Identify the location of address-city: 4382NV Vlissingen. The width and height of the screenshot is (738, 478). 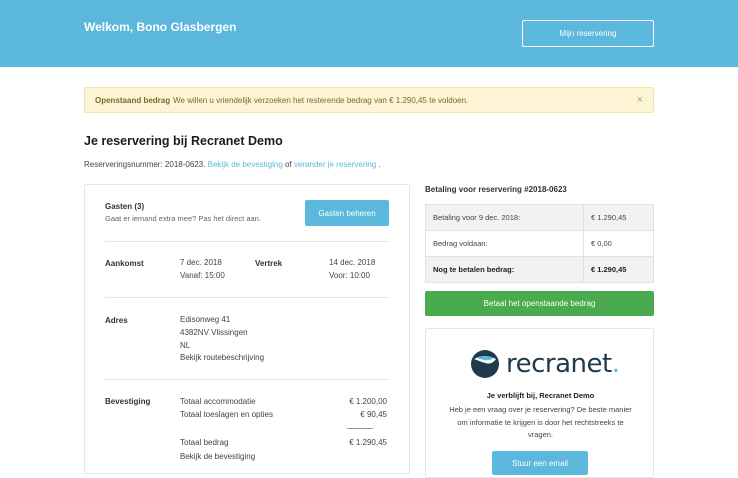
(214, 332).